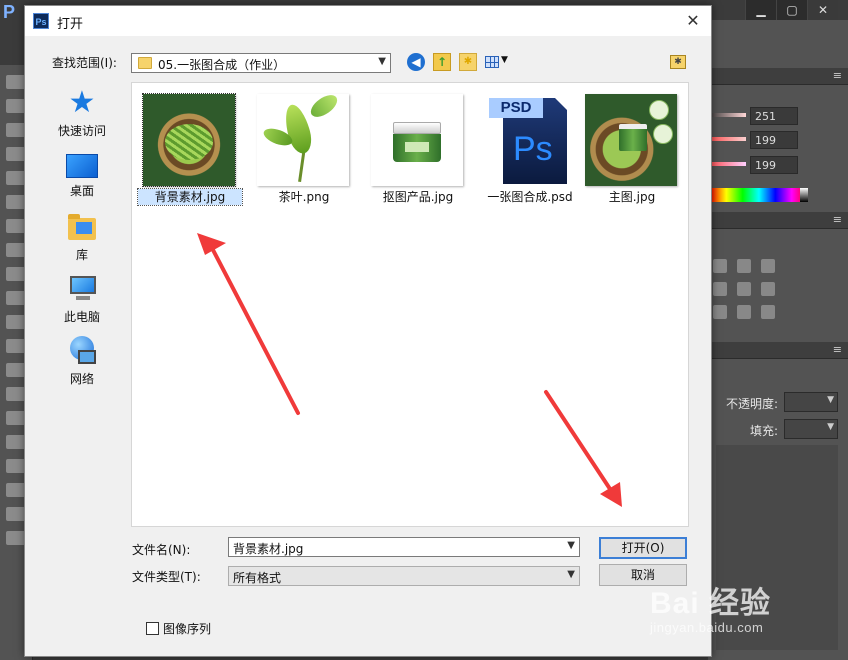  I want to click on healing-tool-icon, so click(16, 226).